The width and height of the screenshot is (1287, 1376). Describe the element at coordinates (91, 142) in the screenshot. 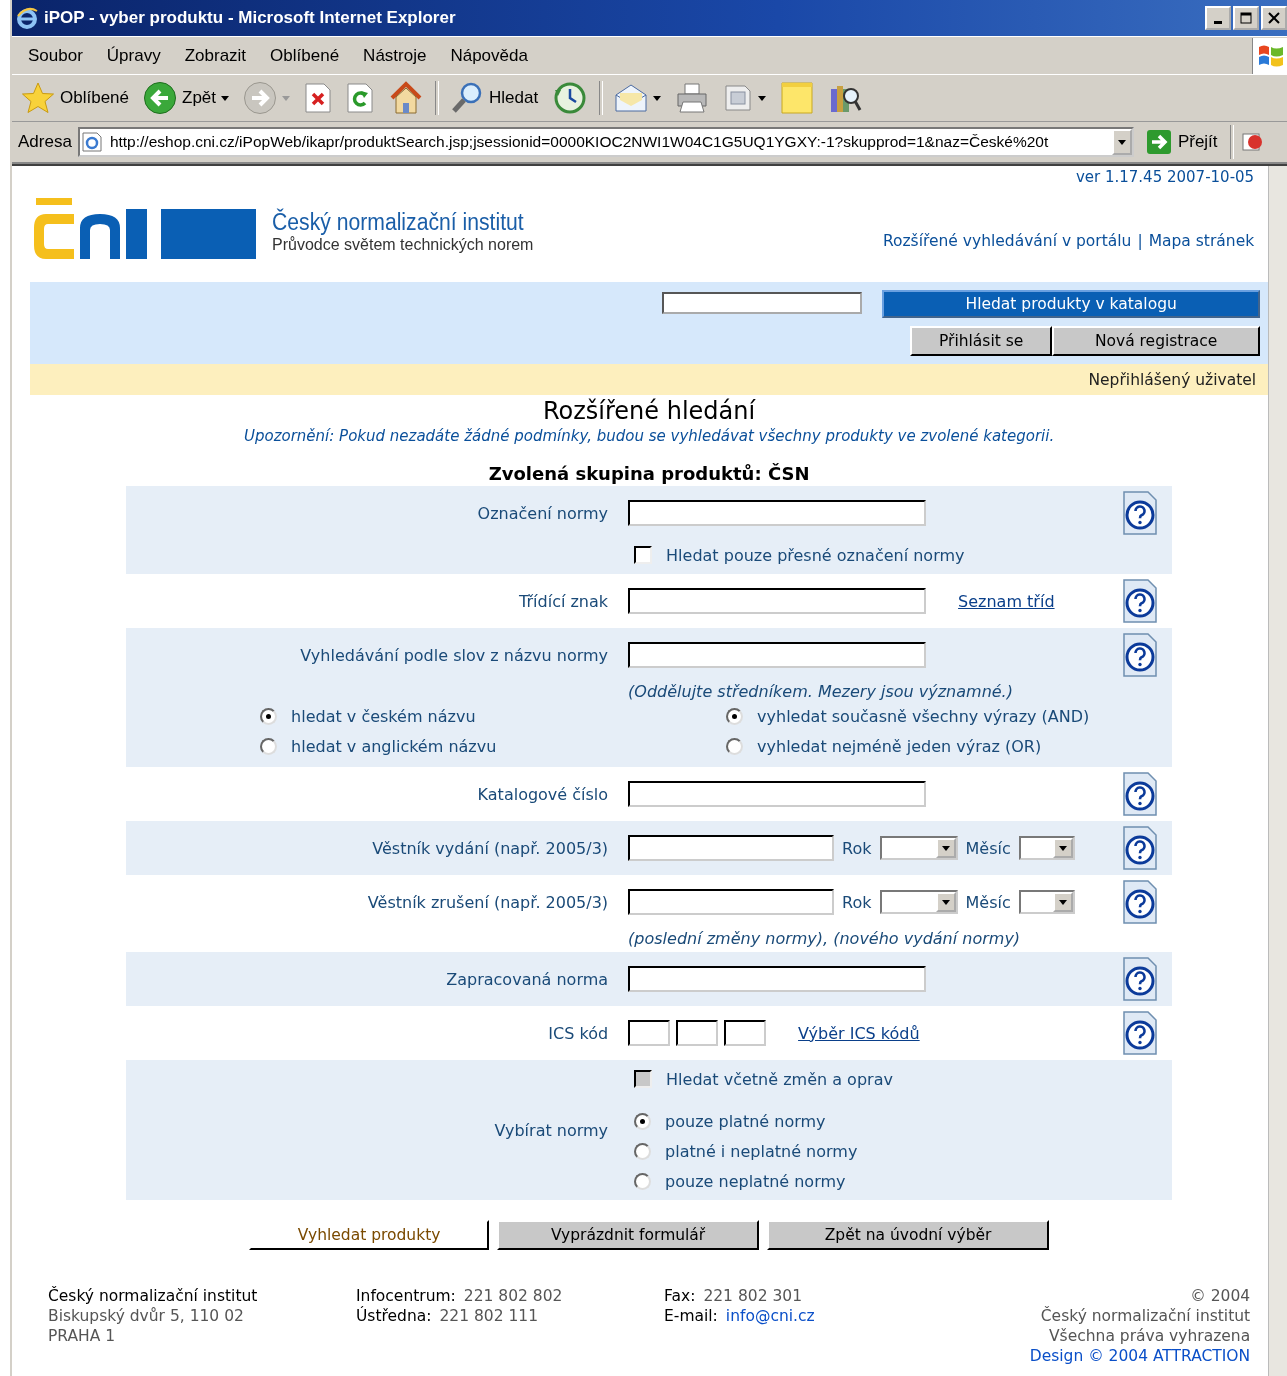

I see `page-icon` at that location.